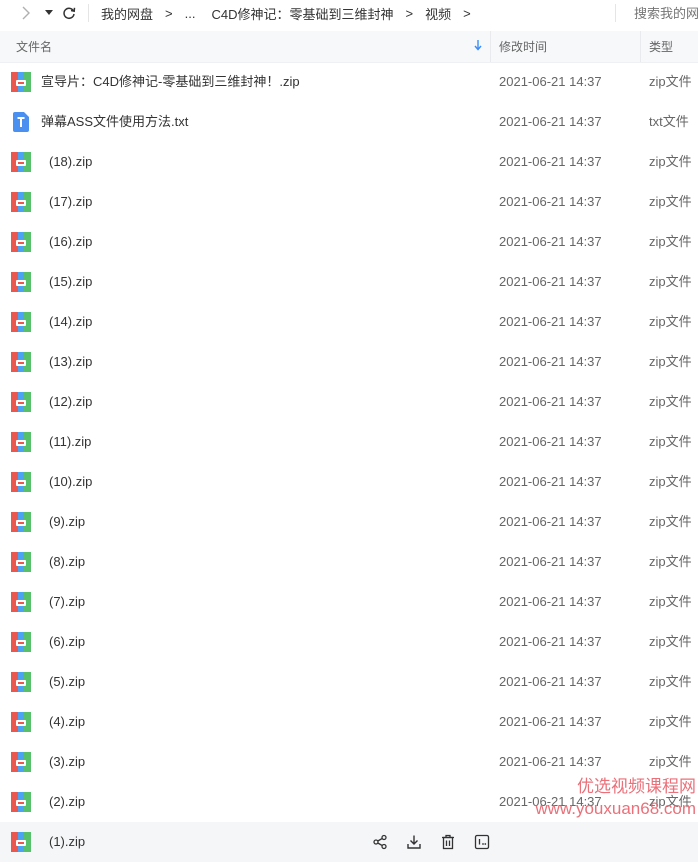 This screenshot has height=866, width=698. What do you see at coordinates (70, 322) in the screenshot?
I see `file-name: (14).zip` at bounding box center [70, 322].